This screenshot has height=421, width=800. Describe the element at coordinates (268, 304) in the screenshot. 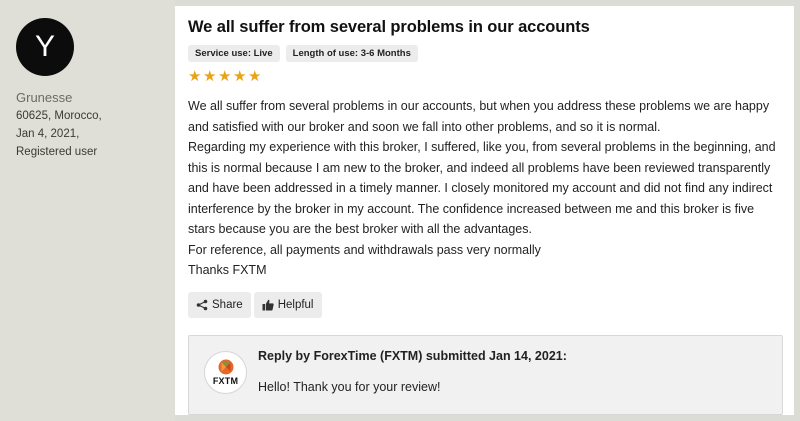

I see `thumbs-up-icon` at that location.